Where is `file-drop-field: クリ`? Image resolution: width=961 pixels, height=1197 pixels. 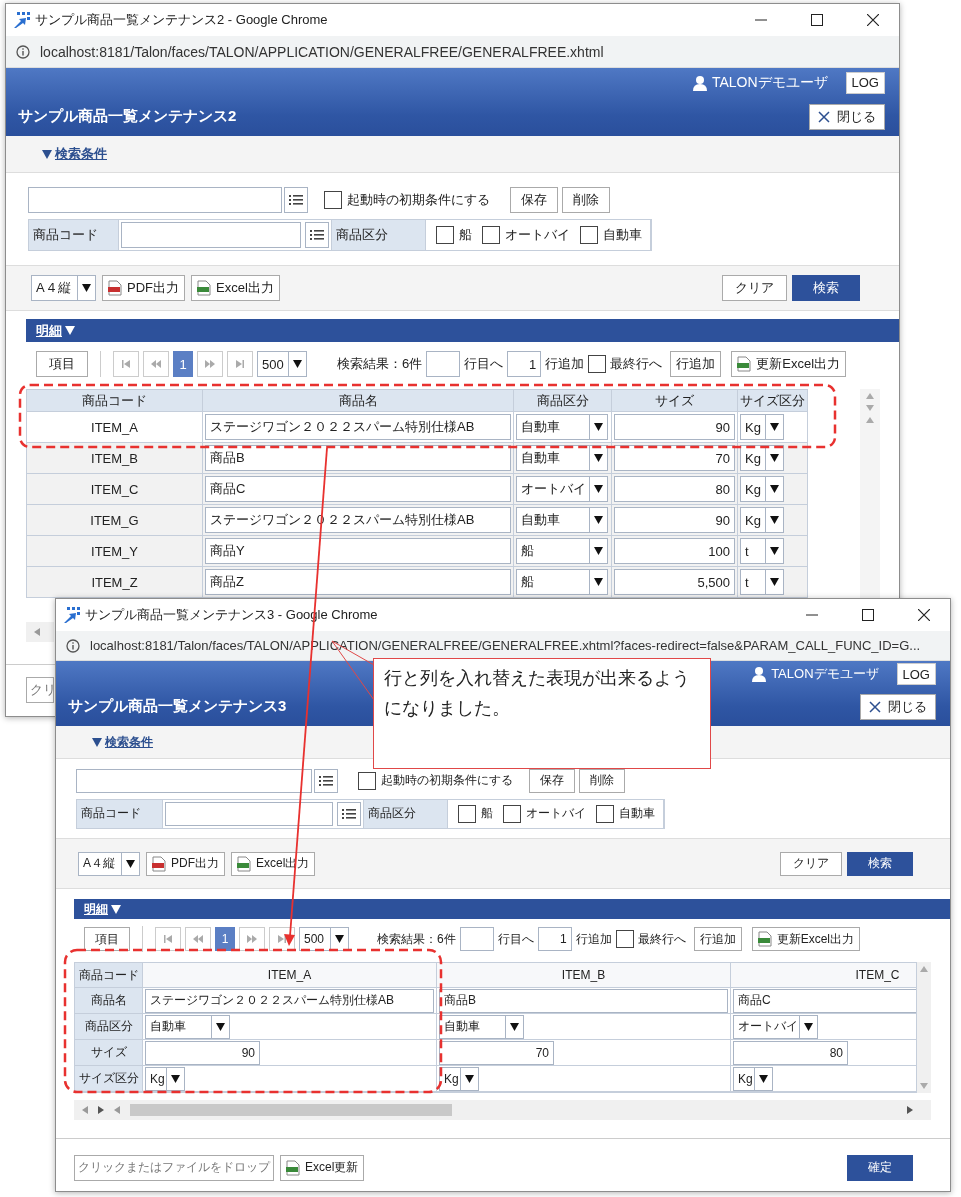
file-drop-field: クリ is located at coordinates (40, 690).